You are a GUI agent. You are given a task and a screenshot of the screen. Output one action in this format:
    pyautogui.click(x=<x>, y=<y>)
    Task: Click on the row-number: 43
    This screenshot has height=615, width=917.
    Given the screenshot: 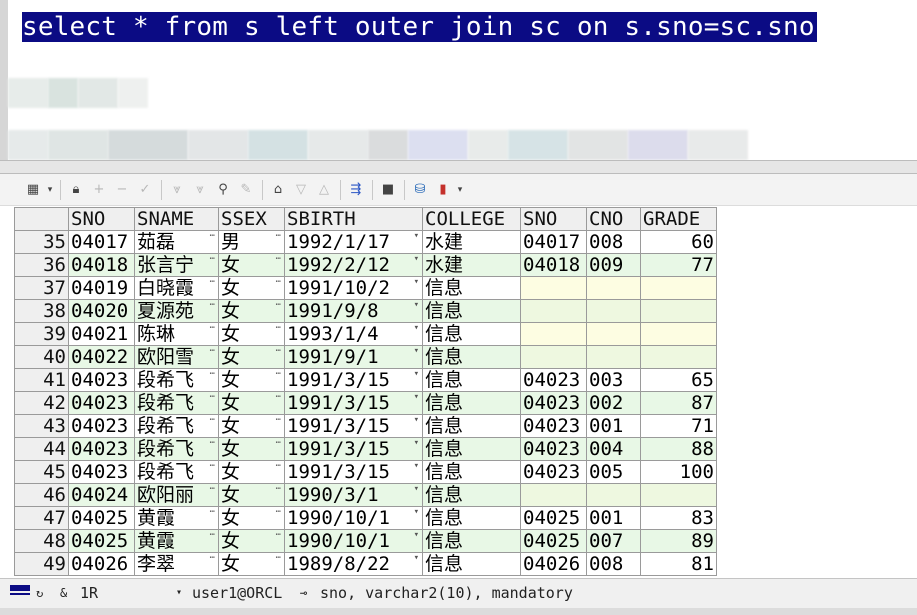 What is the action you would take?
    pyautogui.click(x=41, y=426)
    